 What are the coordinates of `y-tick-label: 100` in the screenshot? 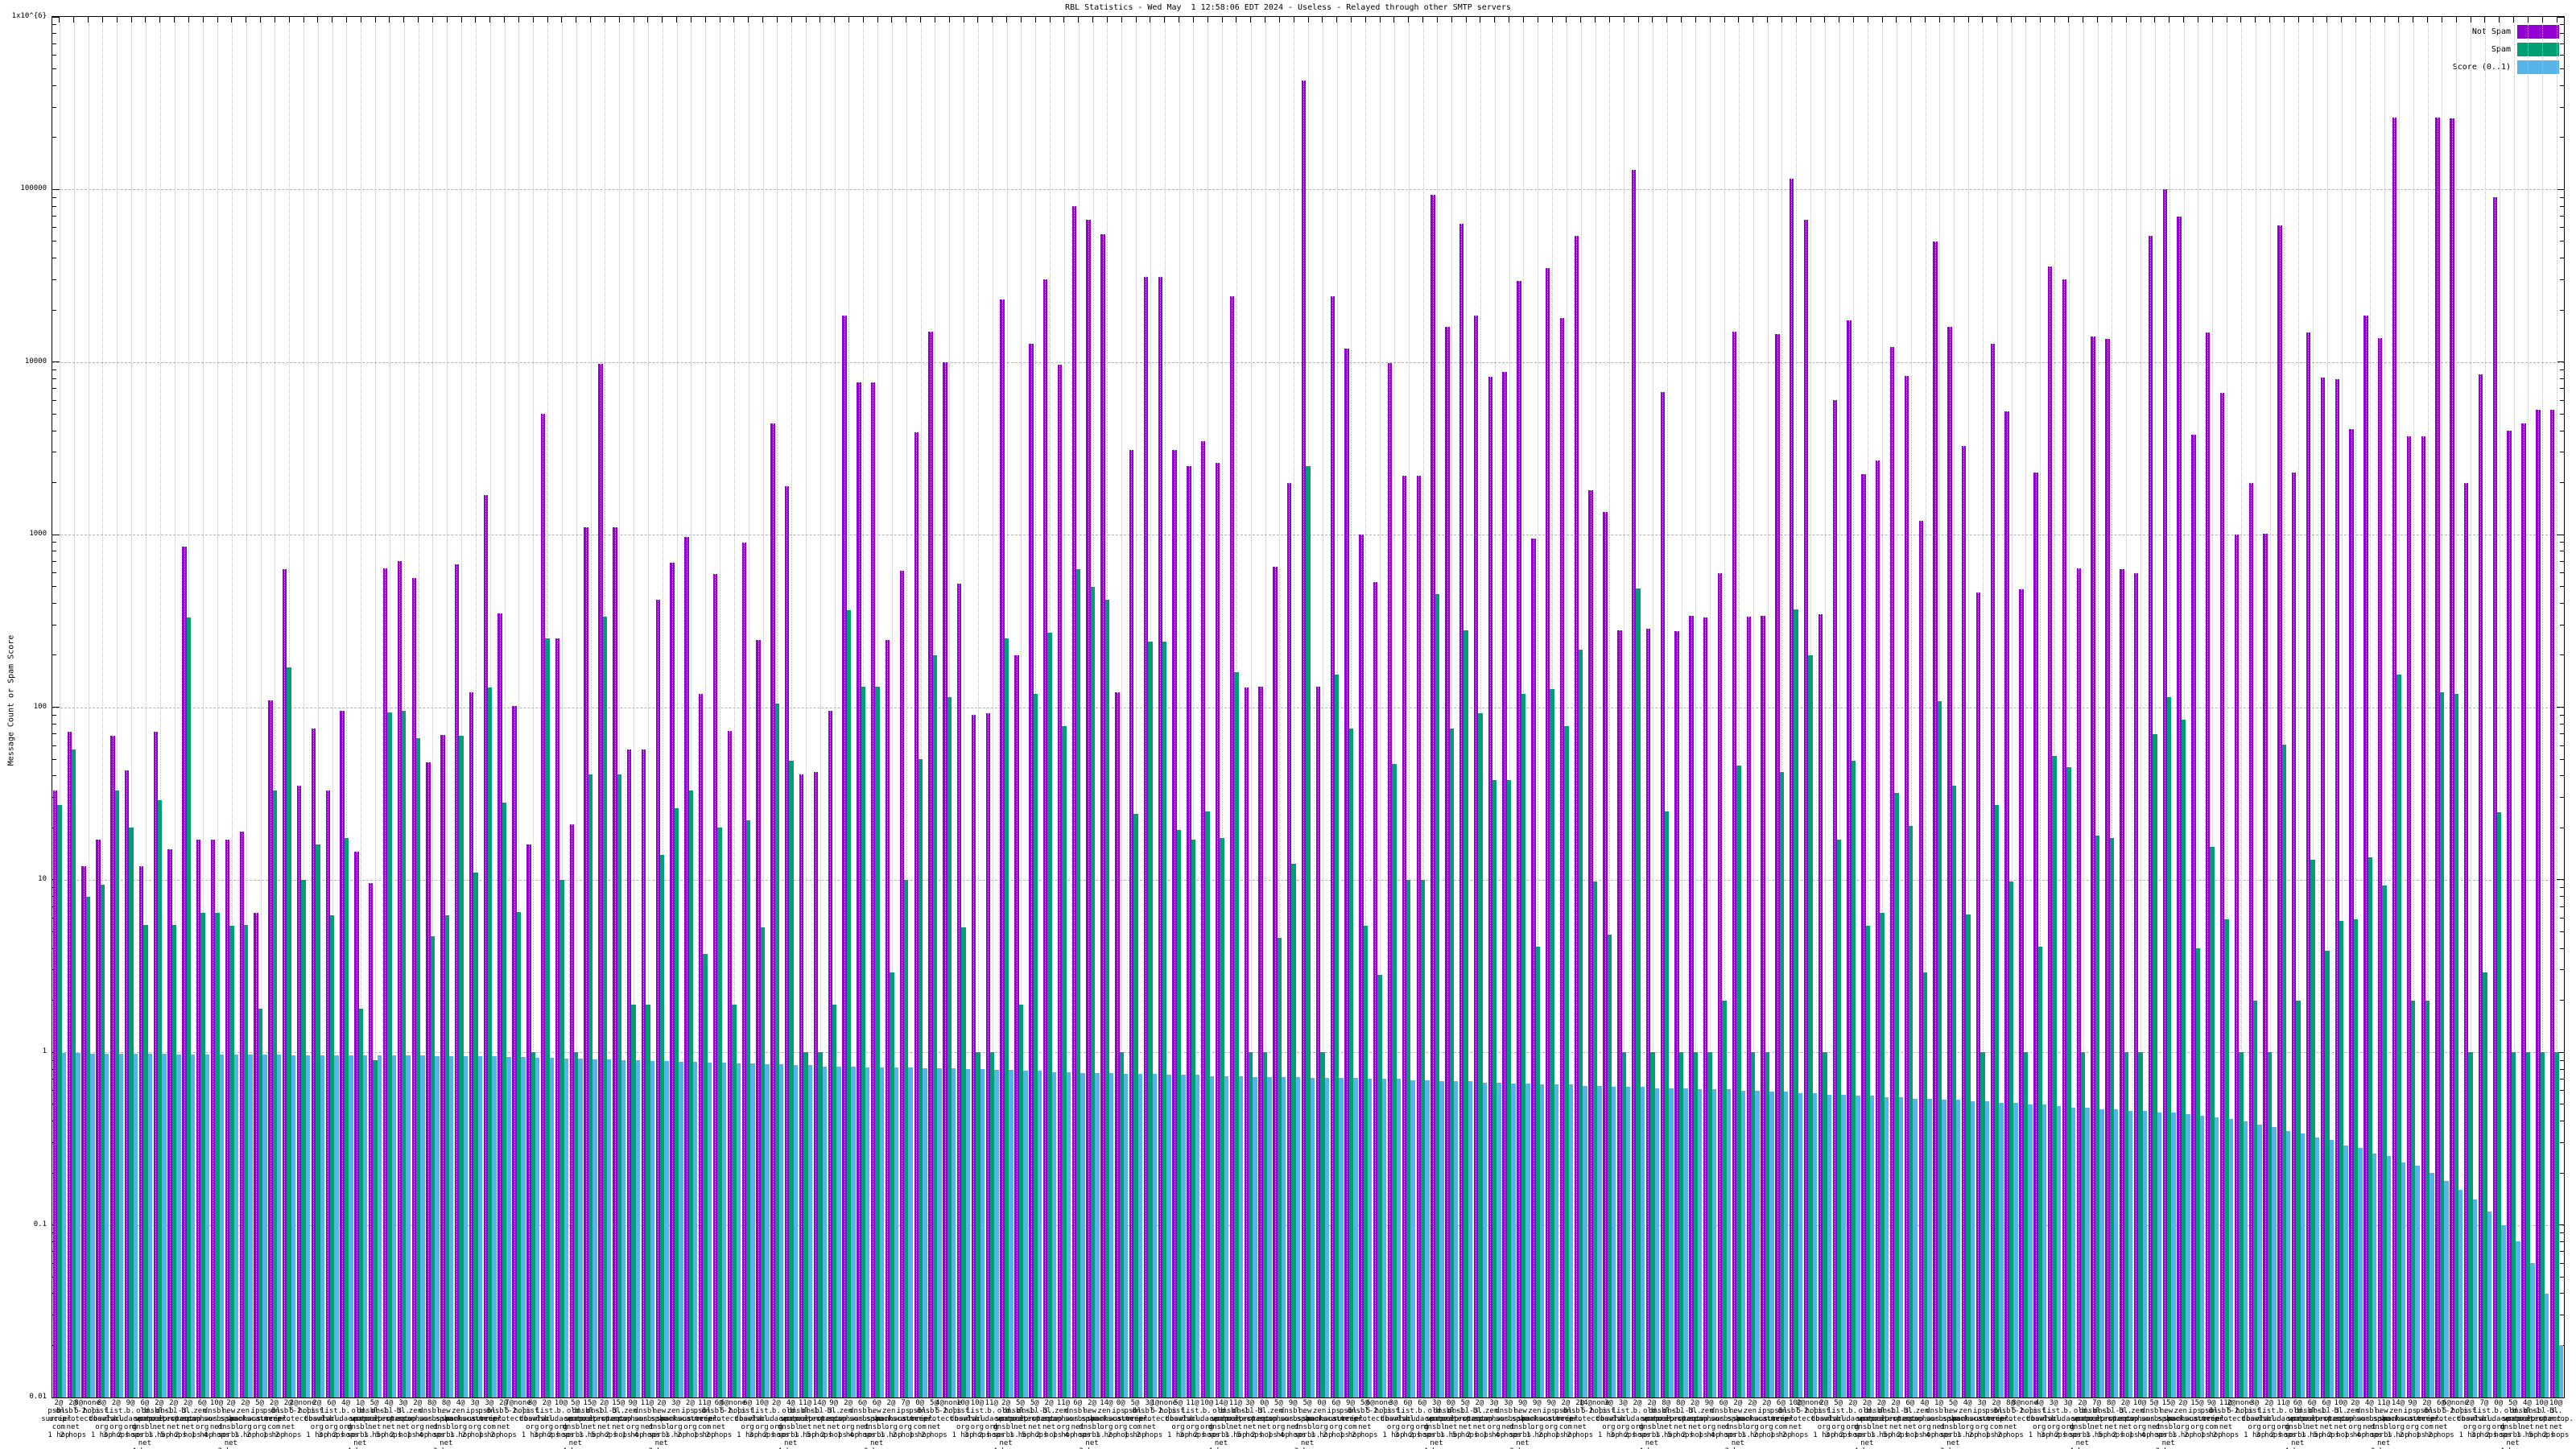 It's located at (40, 706).